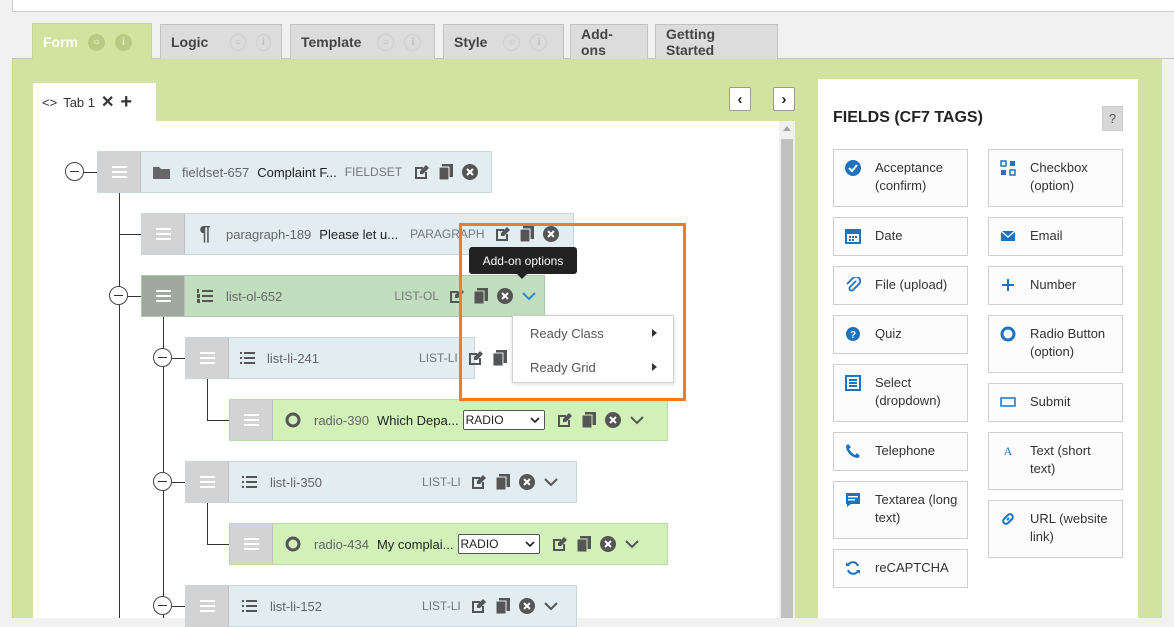 The height and width of the screenshot is (627, 1174). What do you see at coordinates (909, 167) in the screenshot?
I see `field-label: Acceptance` at bounding box center [909, 167].